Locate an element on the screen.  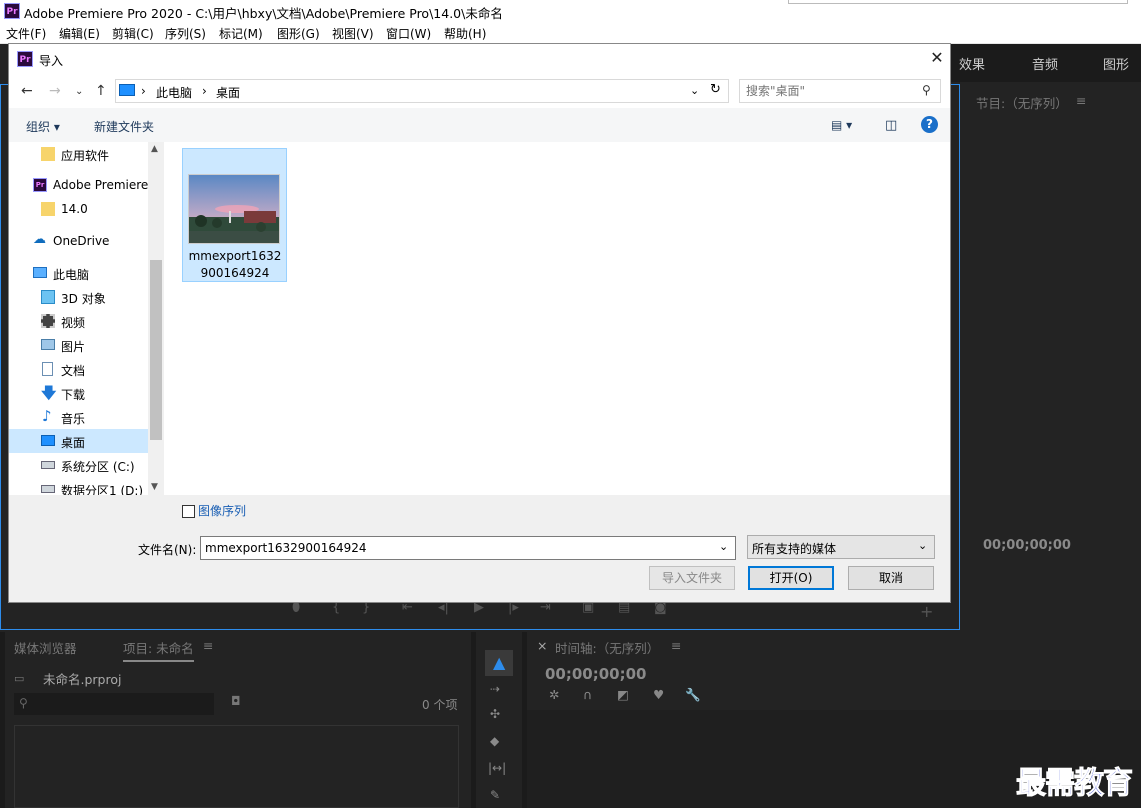
recent-locations-icon: ⌄ is located at coordinates (79, 91).